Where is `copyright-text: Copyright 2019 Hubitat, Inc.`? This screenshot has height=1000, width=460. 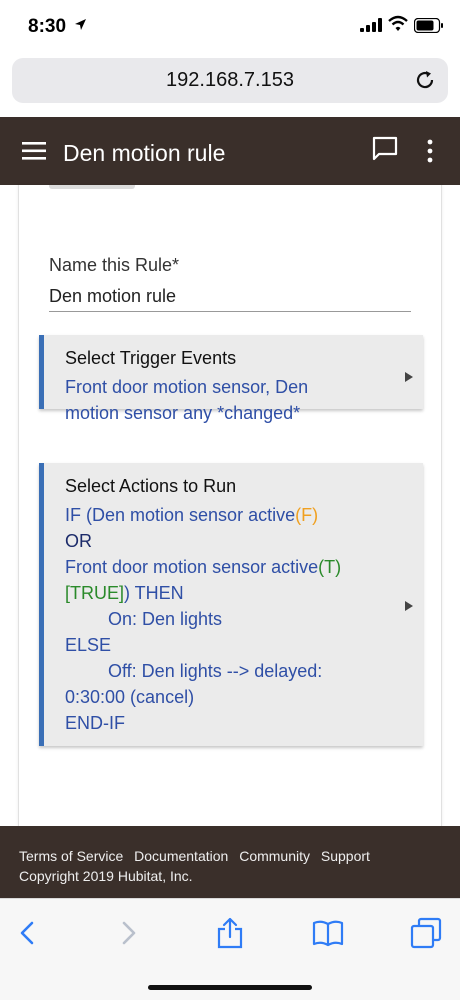
copyright-text: Copyright 2019 Hubitat, Inc. is located at coordinates (106, 876).